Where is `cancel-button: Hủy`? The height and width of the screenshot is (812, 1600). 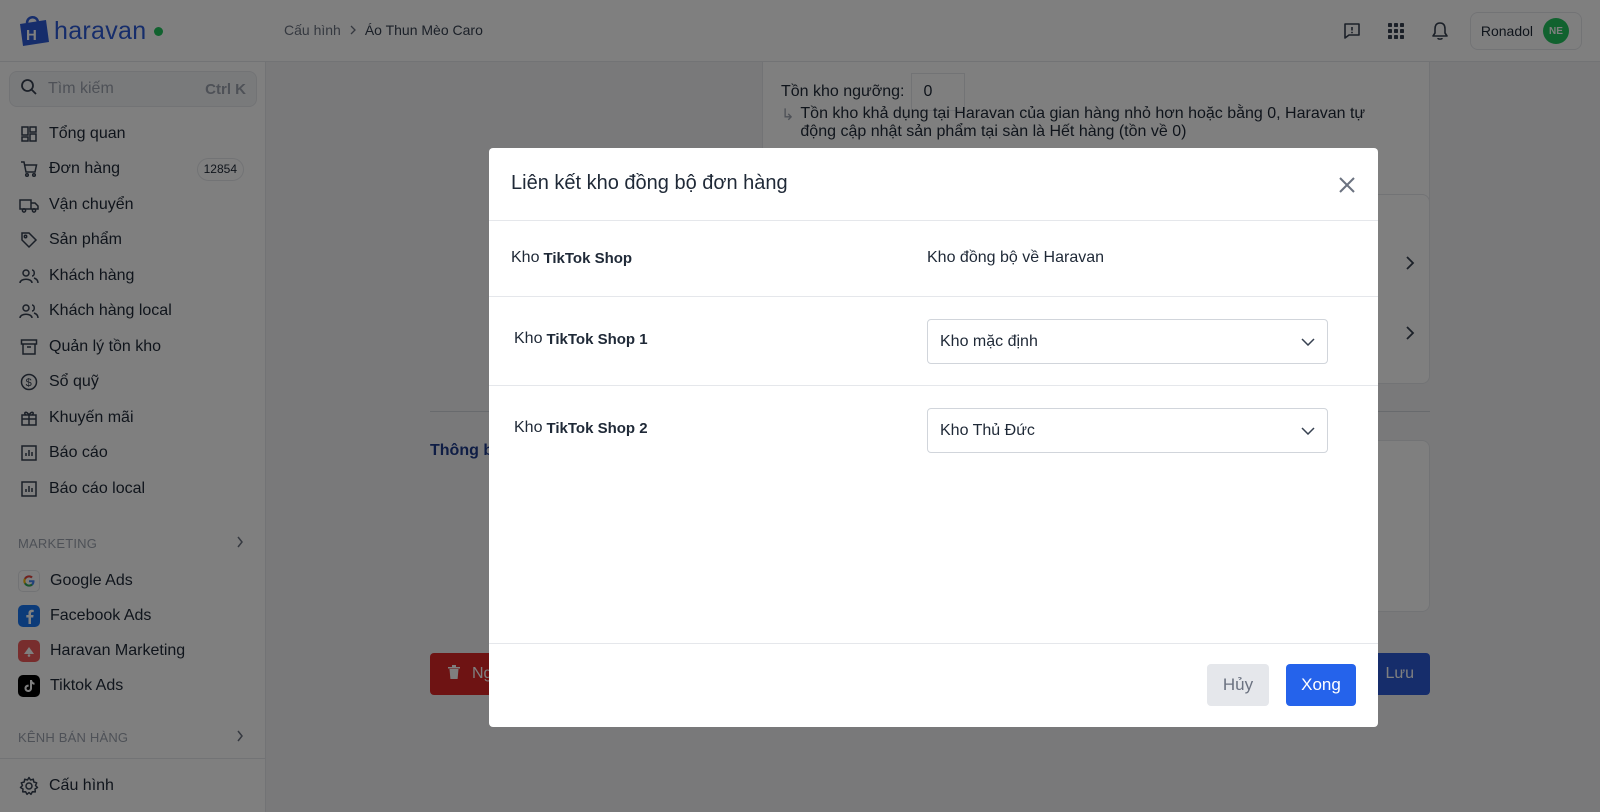
cancel-button: Hủy is located at coordinates (1238, 685).